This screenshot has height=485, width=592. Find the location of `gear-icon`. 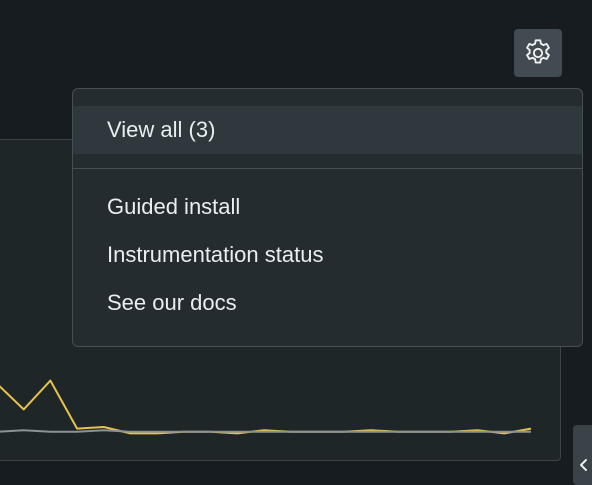

gear-icon is located at coordinates (538, 51).